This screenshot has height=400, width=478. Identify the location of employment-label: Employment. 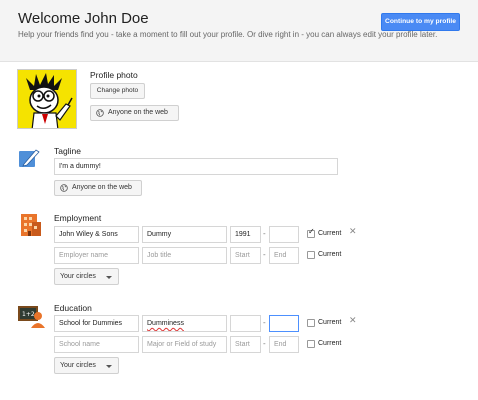
(78, 218).